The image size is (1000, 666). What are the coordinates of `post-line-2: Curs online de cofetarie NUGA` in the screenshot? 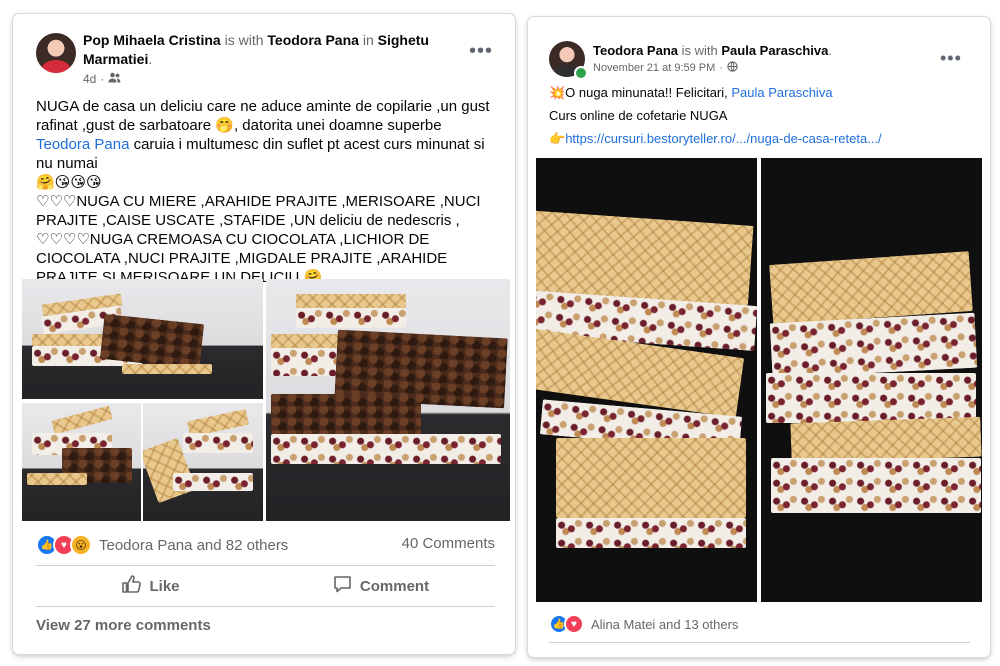 It's located at (638, 115).